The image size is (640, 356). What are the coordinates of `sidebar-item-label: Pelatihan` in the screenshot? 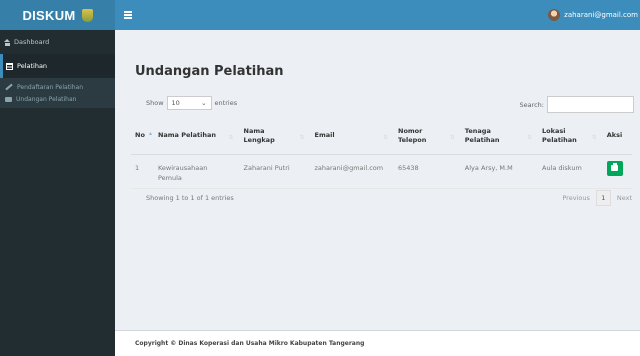 It's located at (32, 66).